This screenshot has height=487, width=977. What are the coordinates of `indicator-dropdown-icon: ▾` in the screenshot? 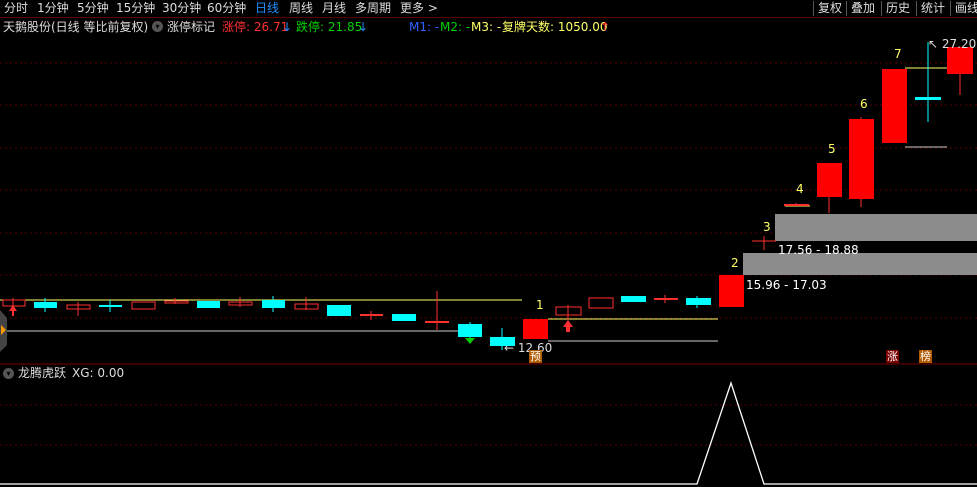 It's located at (157, 26).